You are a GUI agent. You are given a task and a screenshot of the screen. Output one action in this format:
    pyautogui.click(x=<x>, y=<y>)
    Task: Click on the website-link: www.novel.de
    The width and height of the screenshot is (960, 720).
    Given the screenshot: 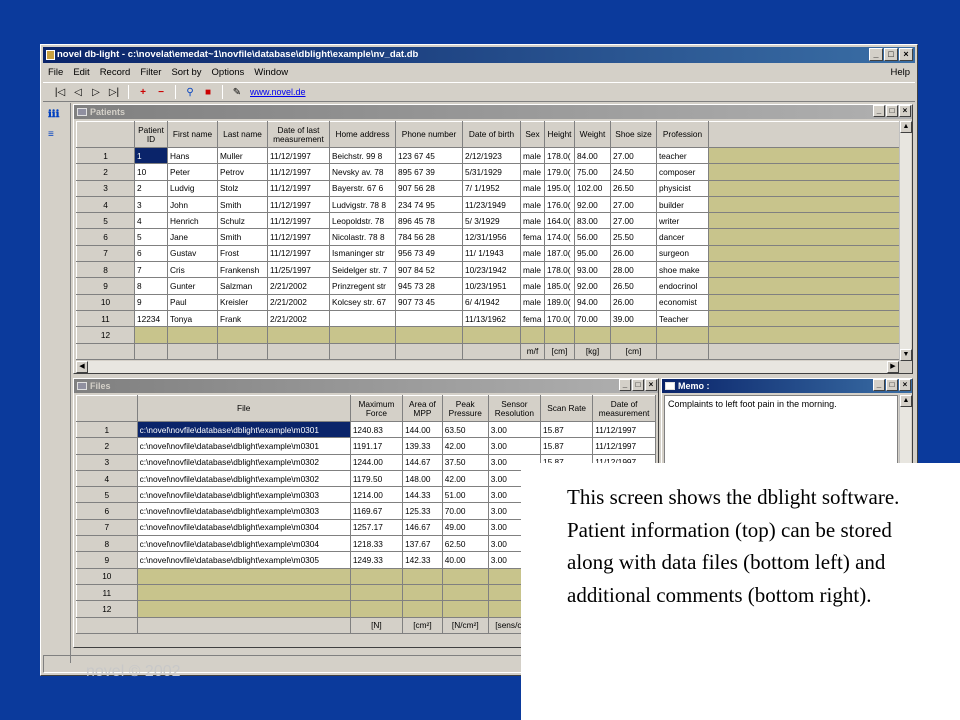 What is the action you would take?
    pyautogui.click(x=278, y=92)
    